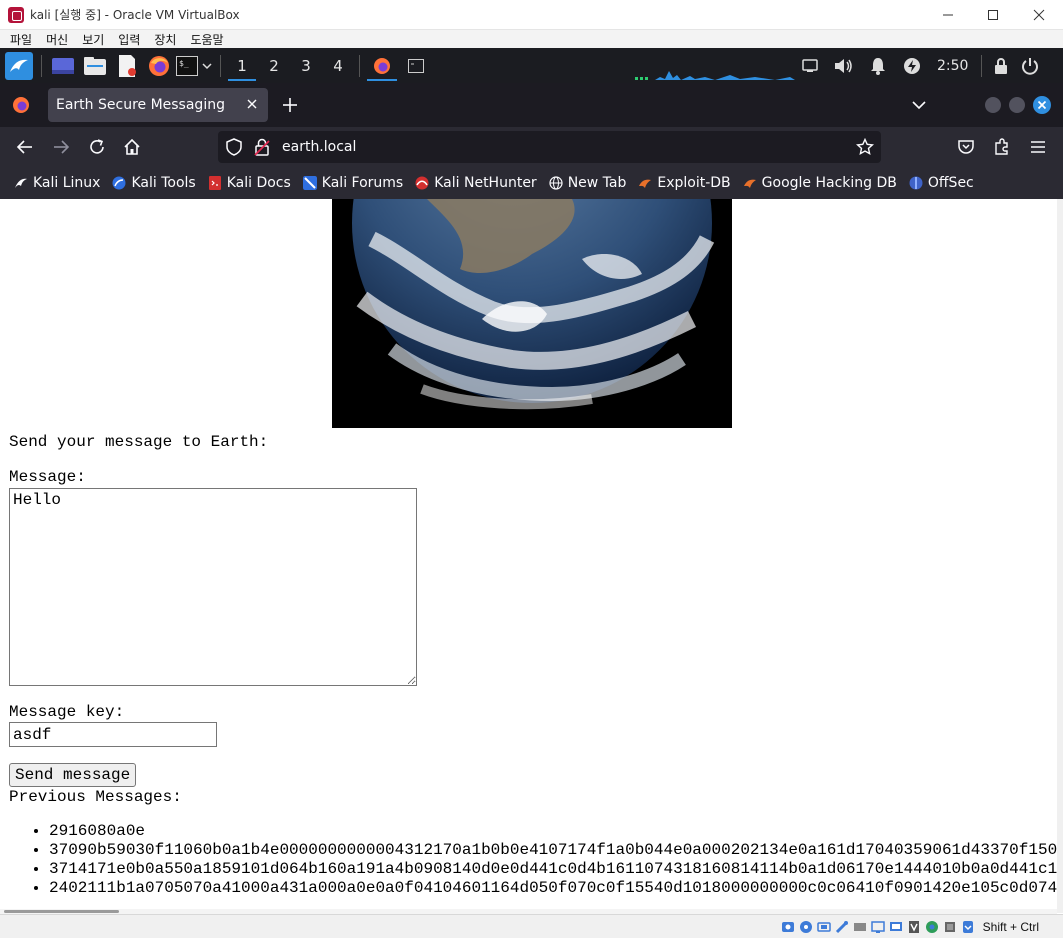 The width and height of the screenshot is (1063, 938). Describe the element at coordinates (206, 39) in the screenshot. I see `menu-help: 도움말` at that location.